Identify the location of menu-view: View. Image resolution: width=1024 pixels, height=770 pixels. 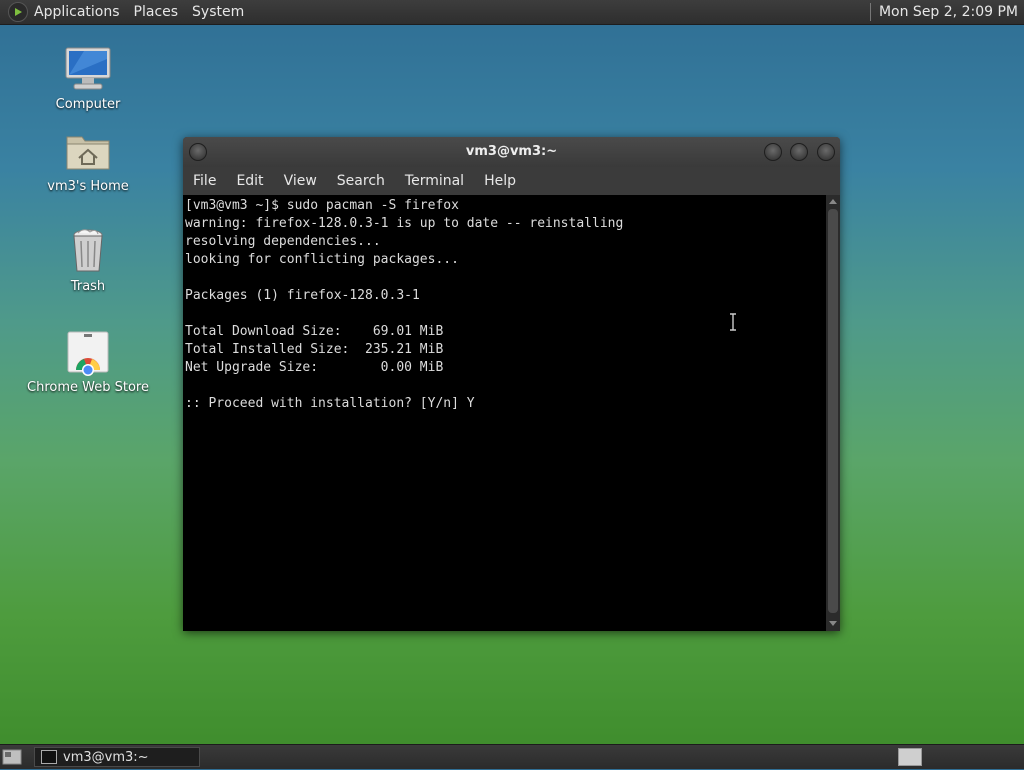
(300, 181).